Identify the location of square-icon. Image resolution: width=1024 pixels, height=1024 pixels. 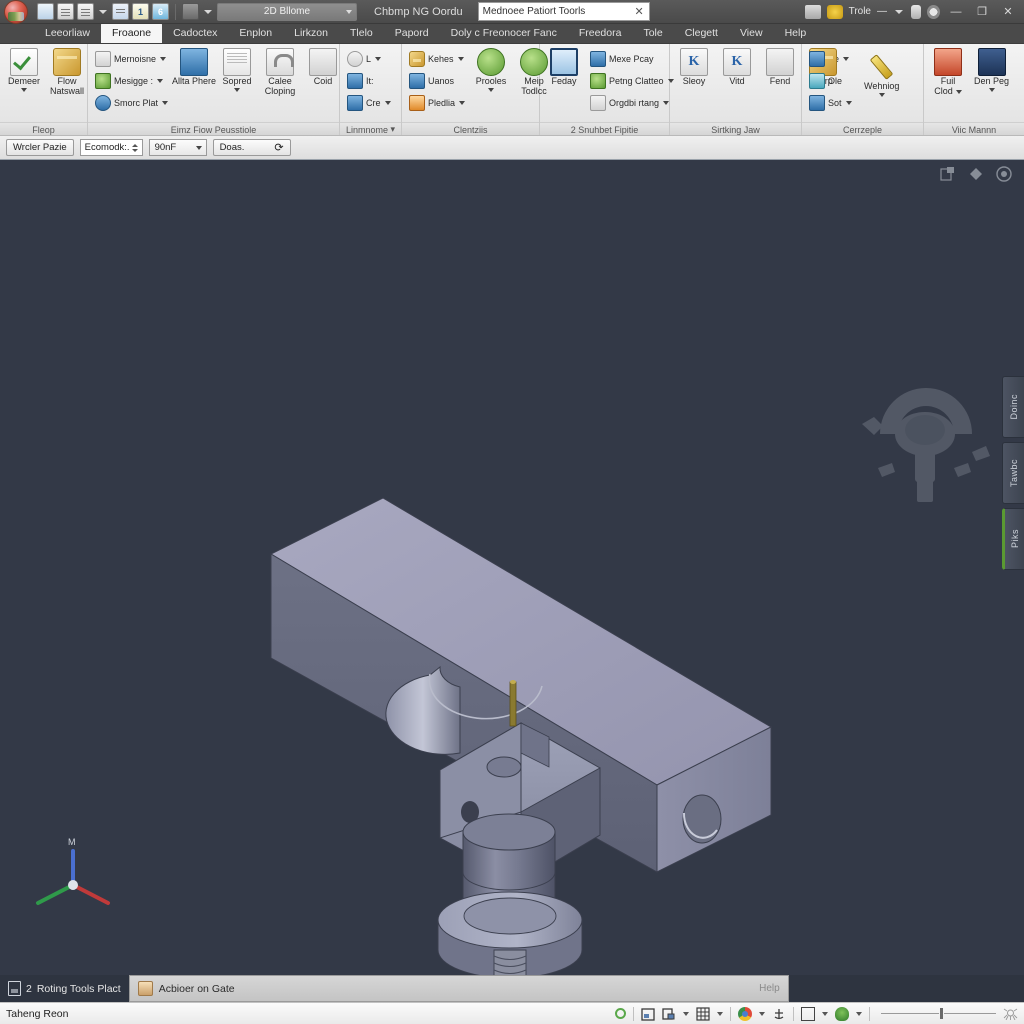
(808, 1013).